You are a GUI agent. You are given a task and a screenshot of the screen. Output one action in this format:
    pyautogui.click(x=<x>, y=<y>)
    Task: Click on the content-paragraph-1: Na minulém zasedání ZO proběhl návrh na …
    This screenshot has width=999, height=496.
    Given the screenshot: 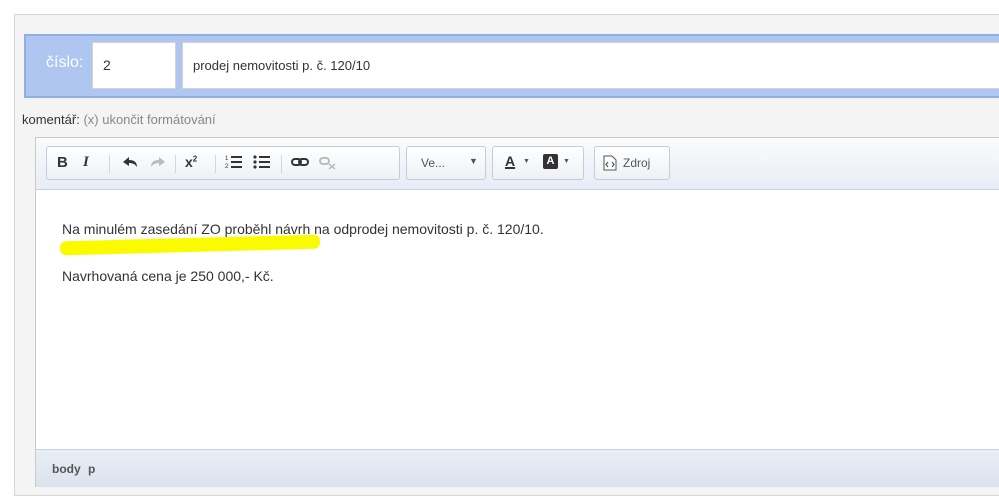 What is the action you would take?
    pyautogui.click(x=303, y=229)
    